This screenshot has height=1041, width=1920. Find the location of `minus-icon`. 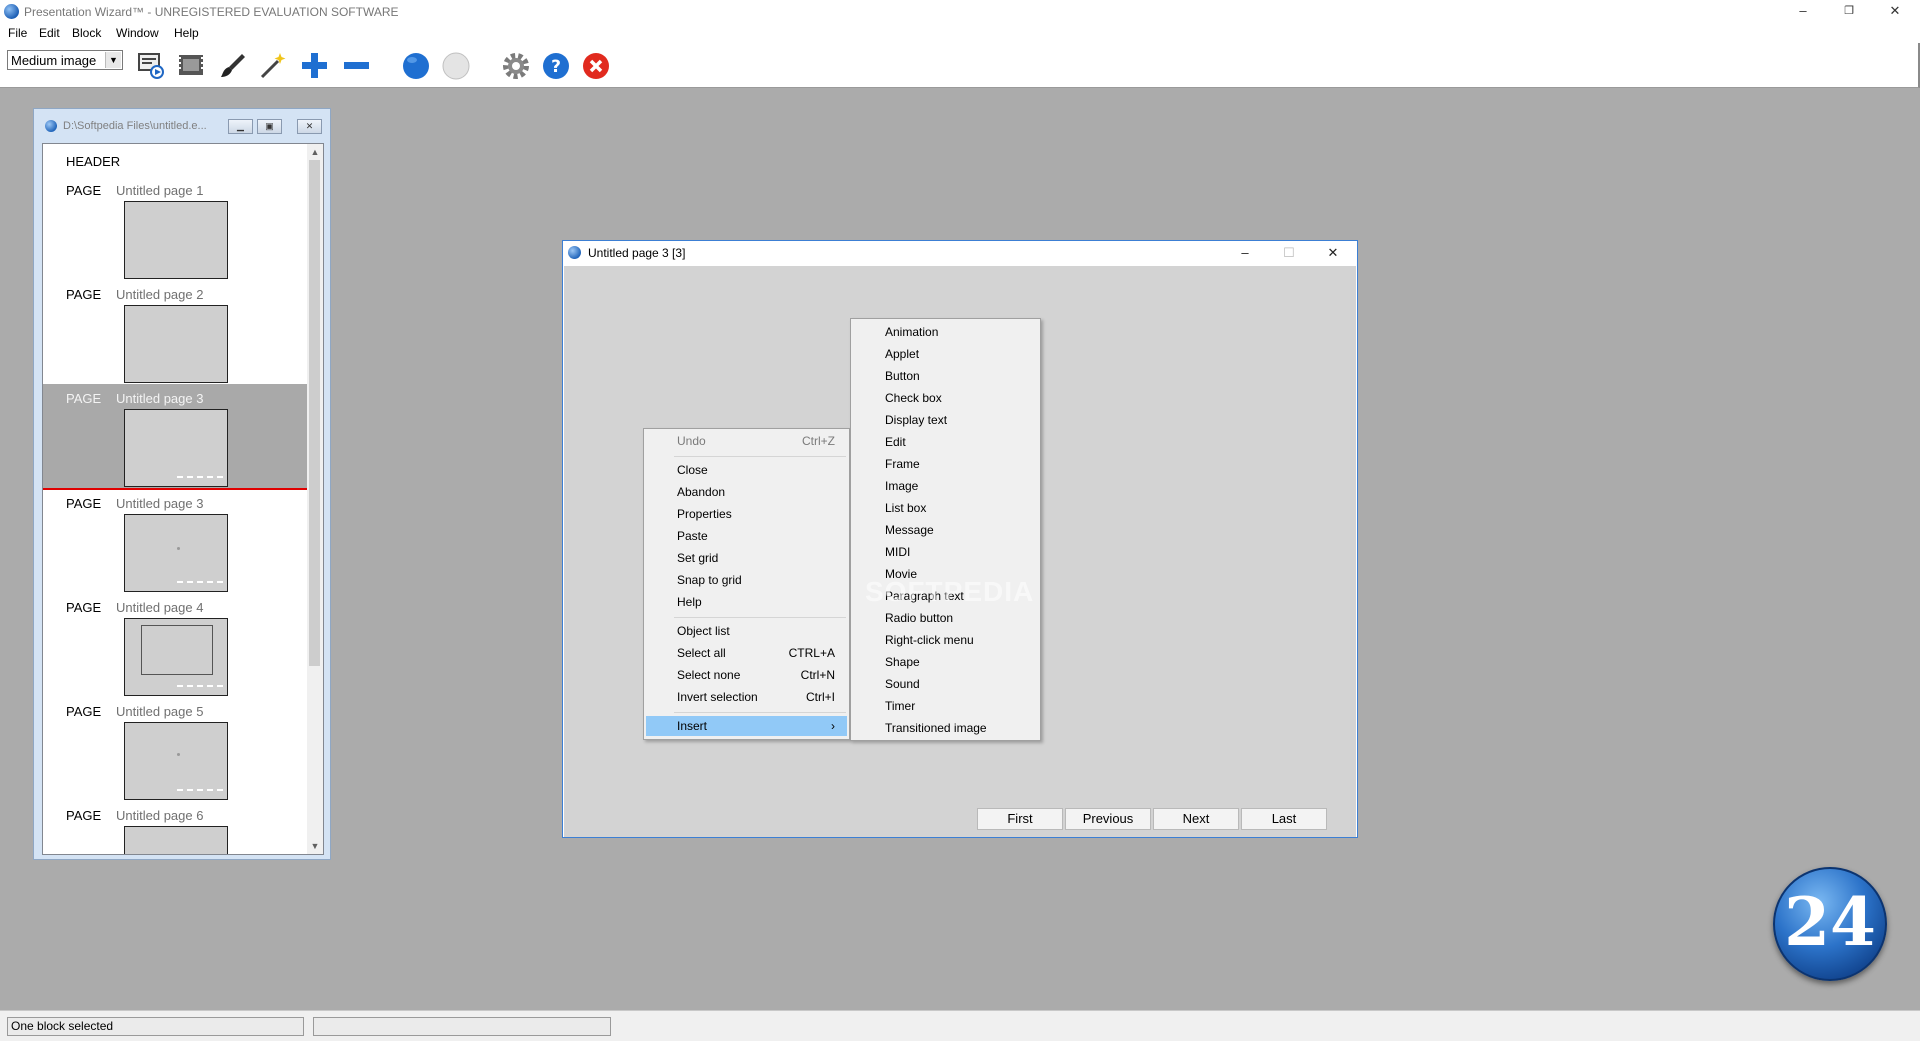

minus-icon is located at coordinates (356, 65).